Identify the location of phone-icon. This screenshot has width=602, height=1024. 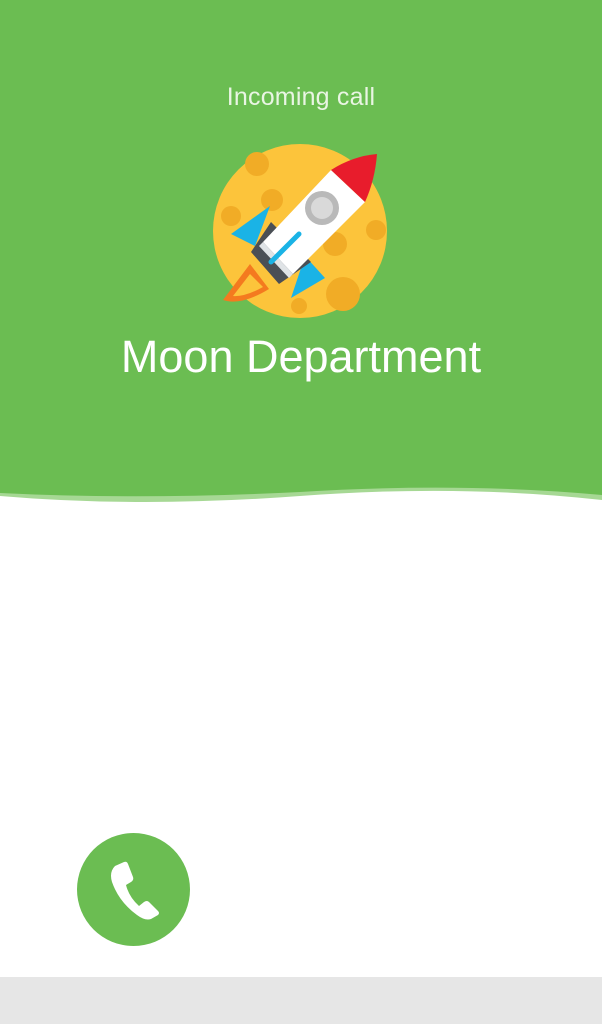
(134, 890).